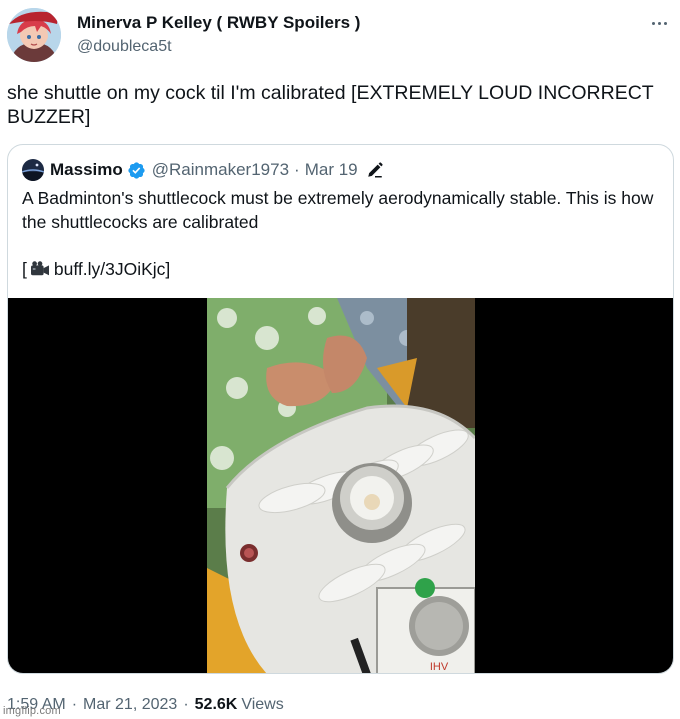 The height and width of the screenshot is (719, 680). I want to click on quote-link-line: [ buff.ly/3JOiKjc ], so click(96, 269).